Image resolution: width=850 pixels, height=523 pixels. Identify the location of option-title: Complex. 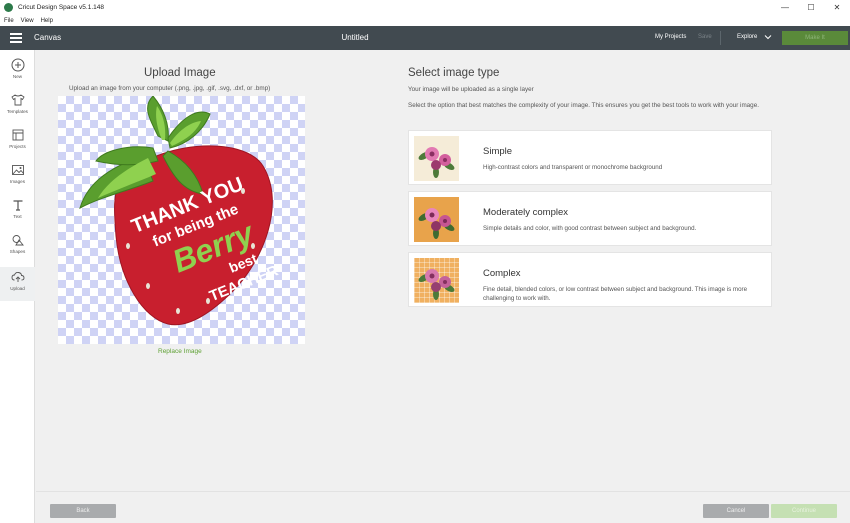
(502, 273).